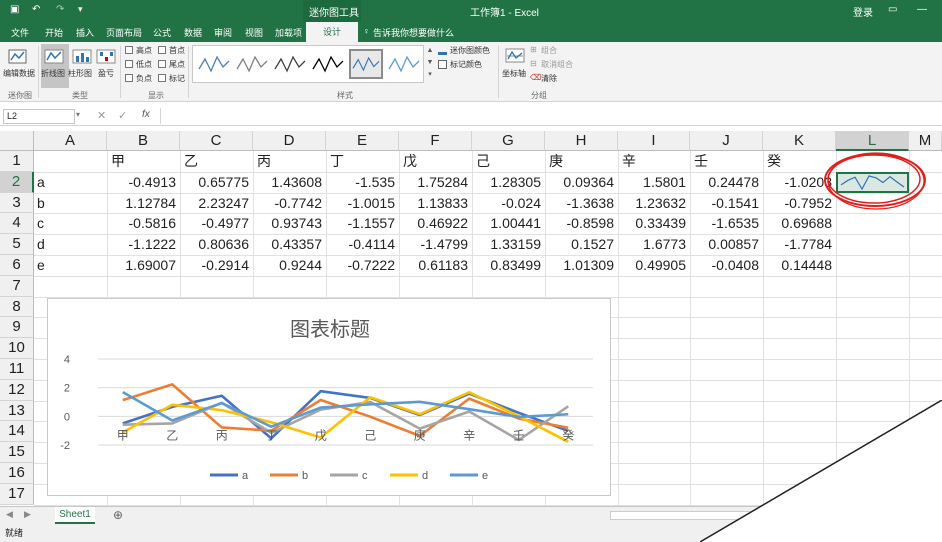 This screenshot has width=942, height=542. I want to click on row-header-16: 16, so click(17, 473).